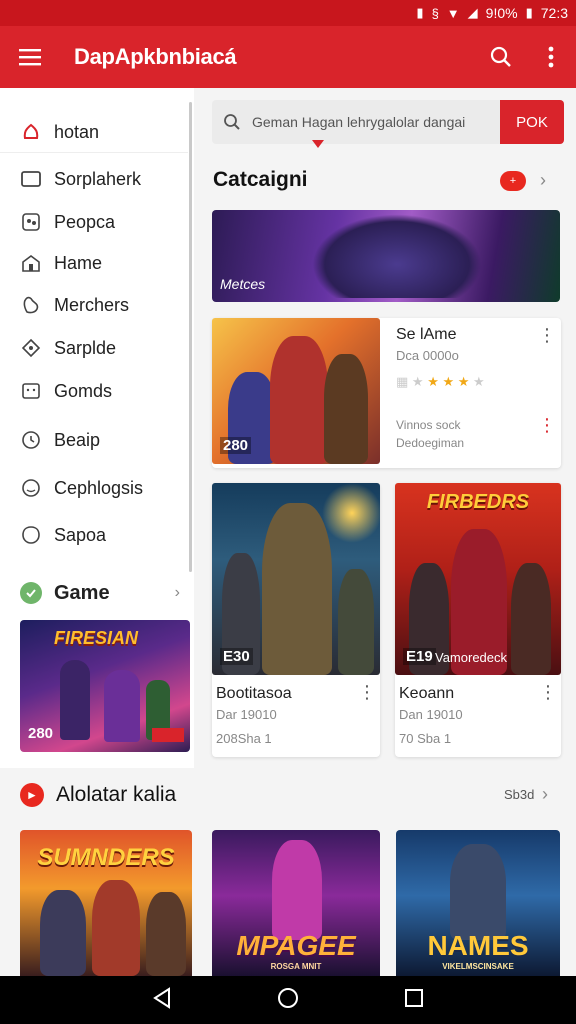  I want to click on clock-icon, so click(31, 440).